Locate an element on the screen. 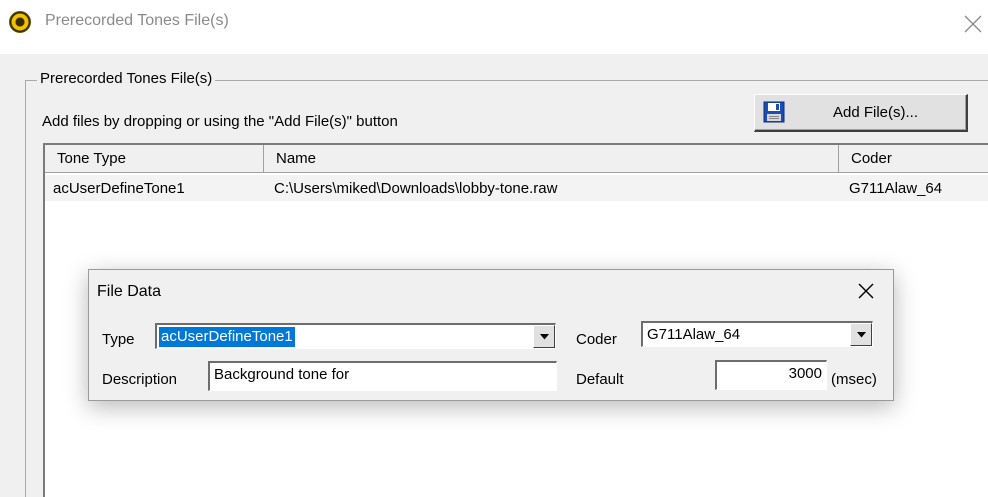  window-titlebar: Prerecorded Tones File(s) is located at coordinates (494, 27).